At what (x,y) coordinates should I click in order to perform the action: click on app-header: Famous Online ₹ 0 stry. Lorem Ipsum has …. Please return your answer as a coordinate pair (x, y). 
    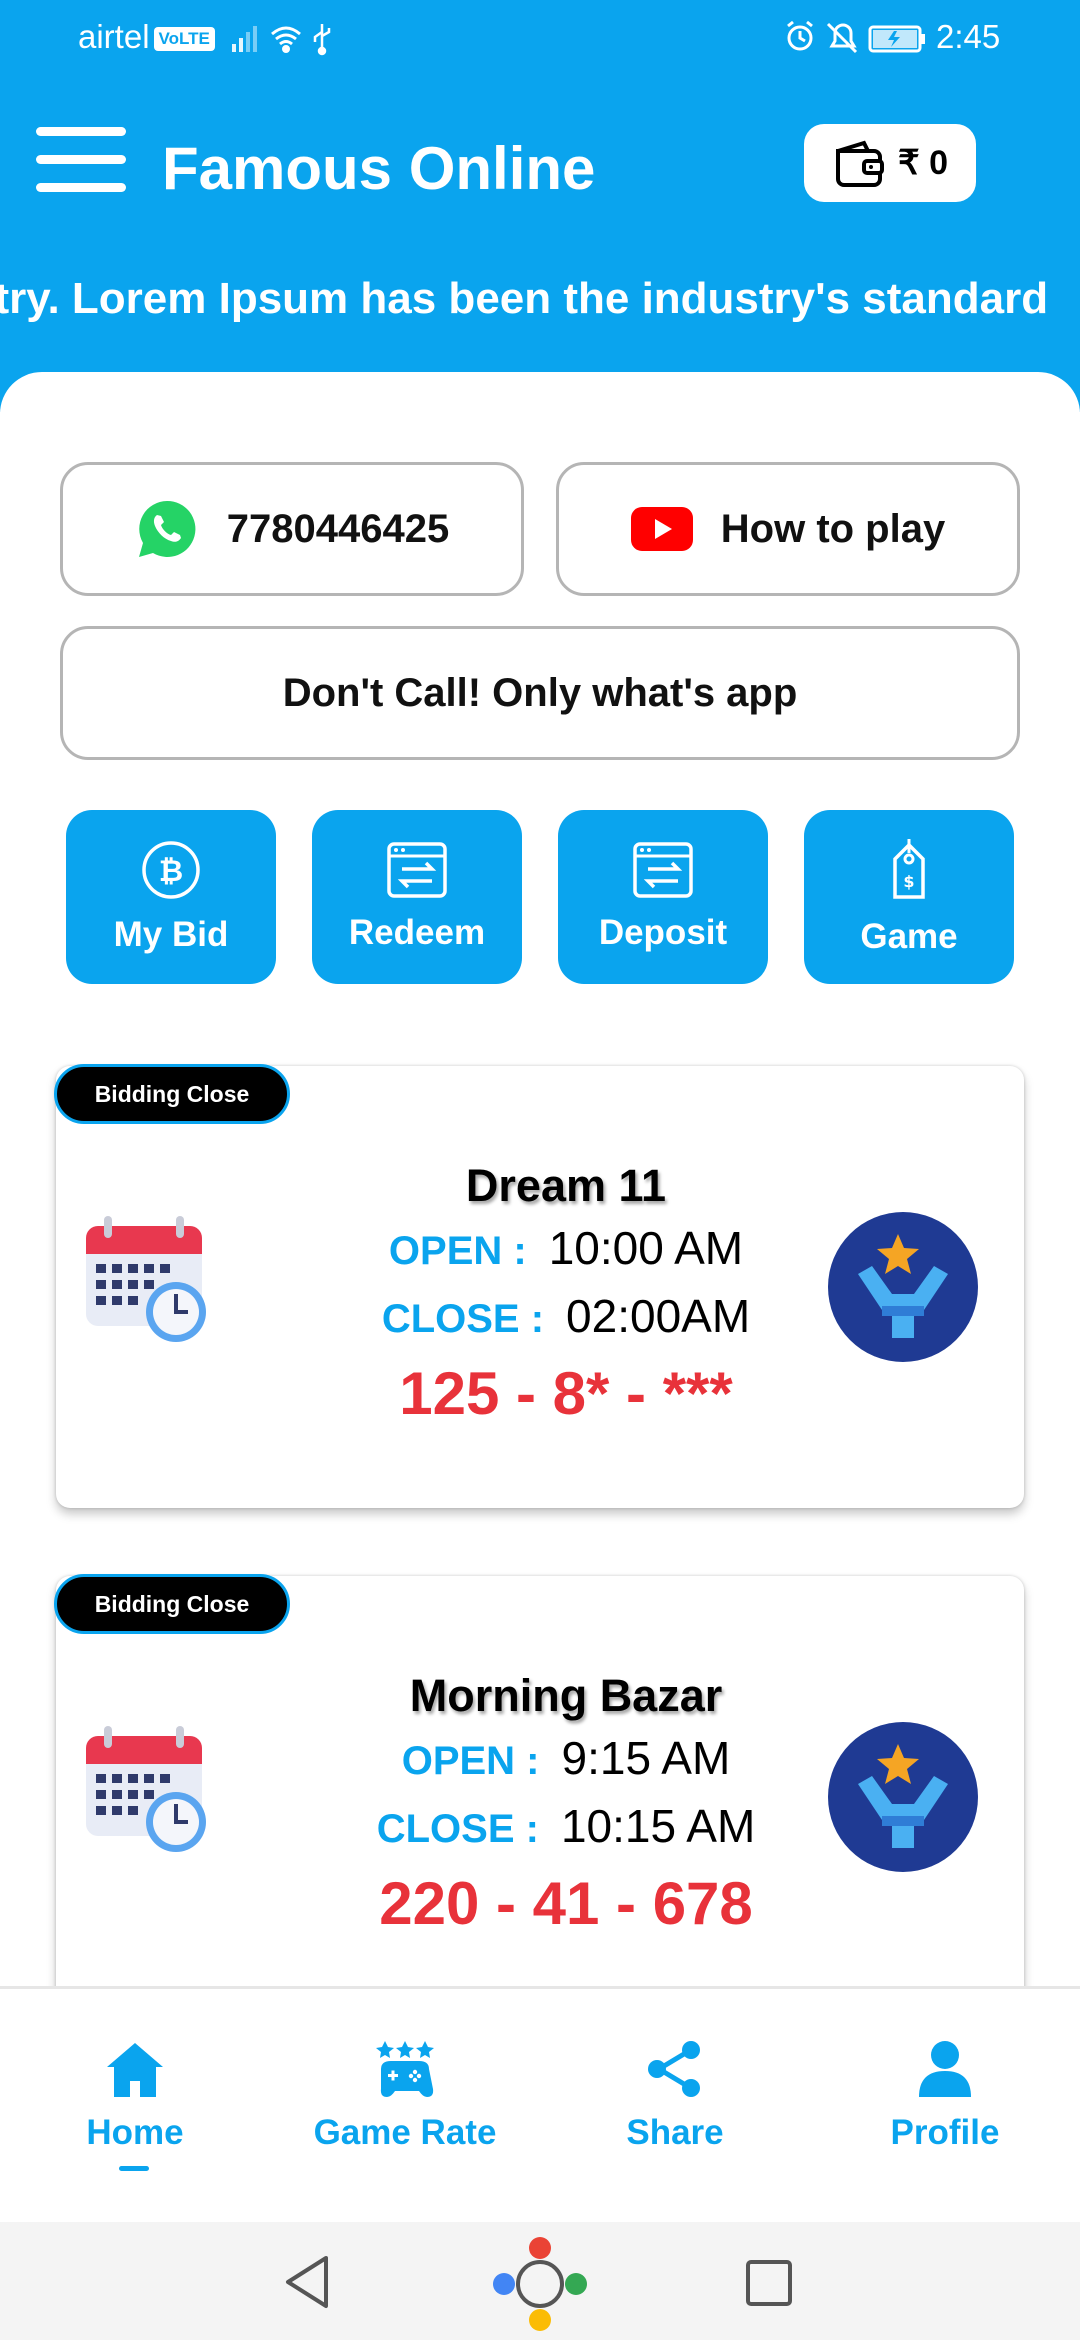
    Looking at the image, I should click on (540, 242).